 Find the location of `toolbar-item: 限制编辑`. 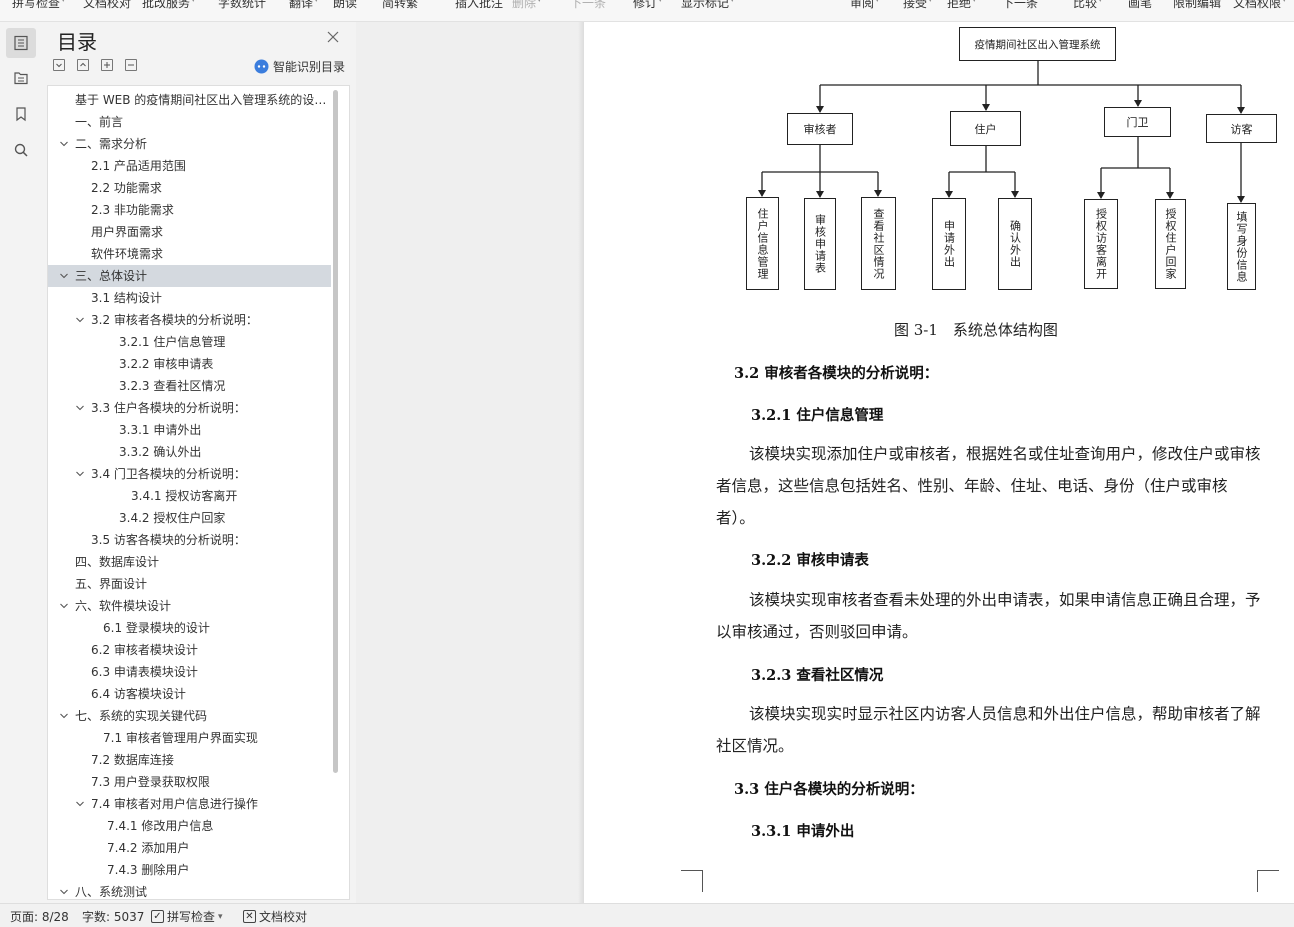

toolbar-item: 限制编辑 is located at coordinates (1197, 6).